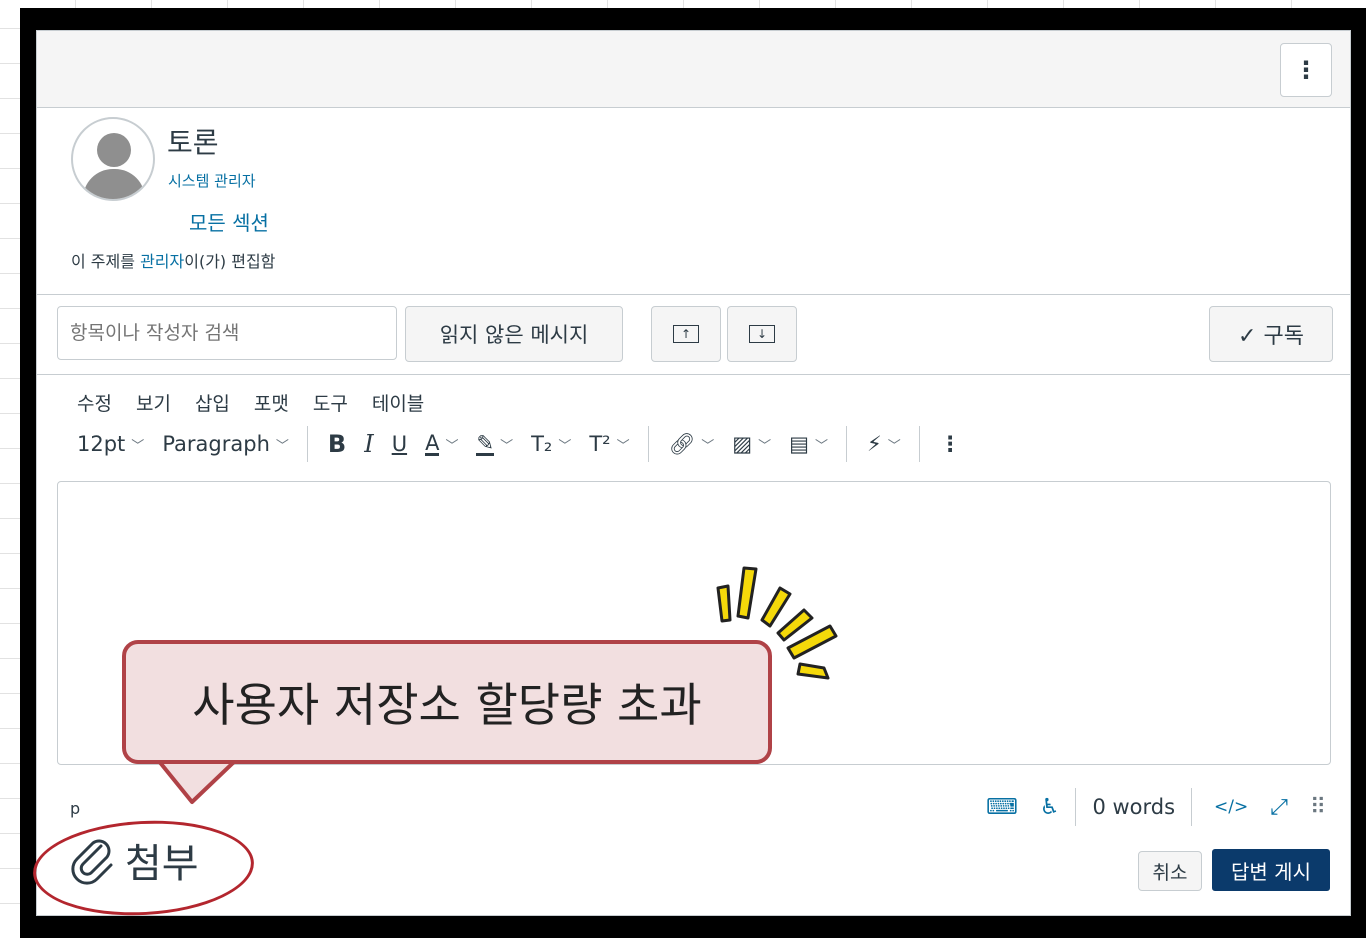 This screenshot has height=938, width=1366. Describe the element at coordinates (229, 221) in the screenshot. I see `sections-link: 모든 섹션` at that location.